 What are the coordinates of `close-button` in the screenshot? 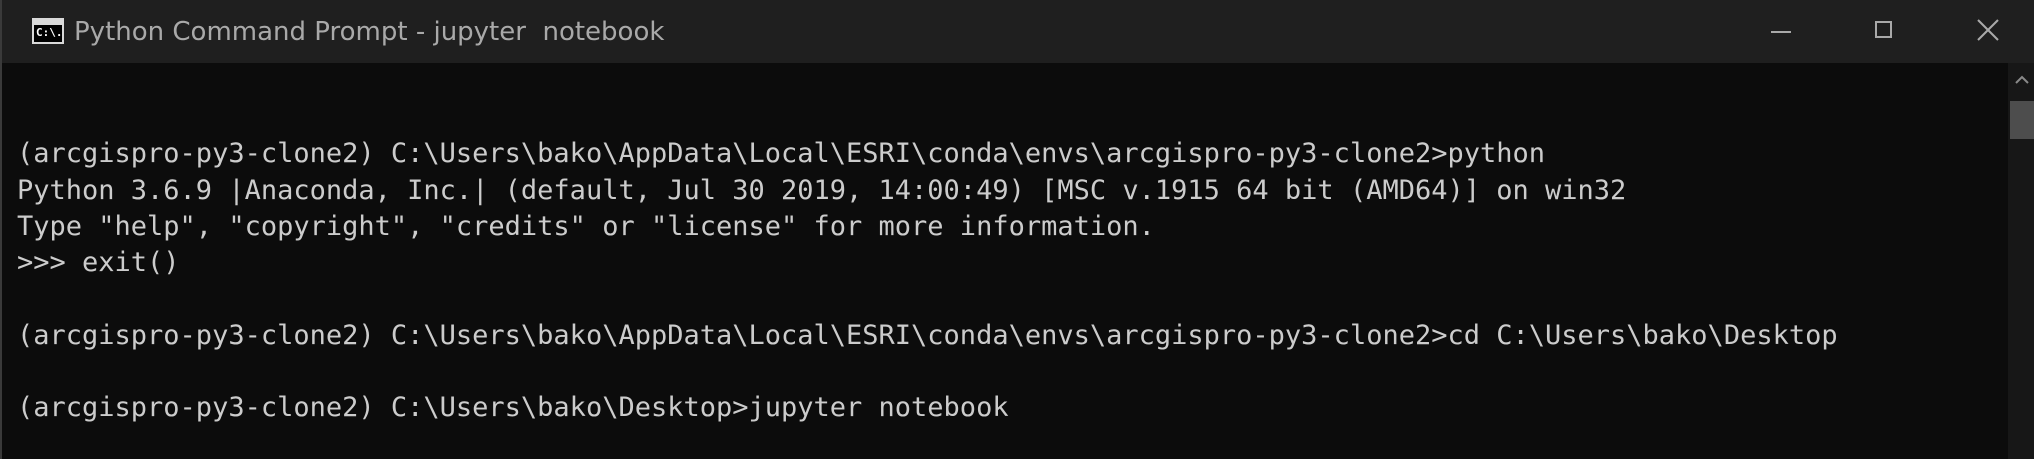 It's located at (1985, 31).